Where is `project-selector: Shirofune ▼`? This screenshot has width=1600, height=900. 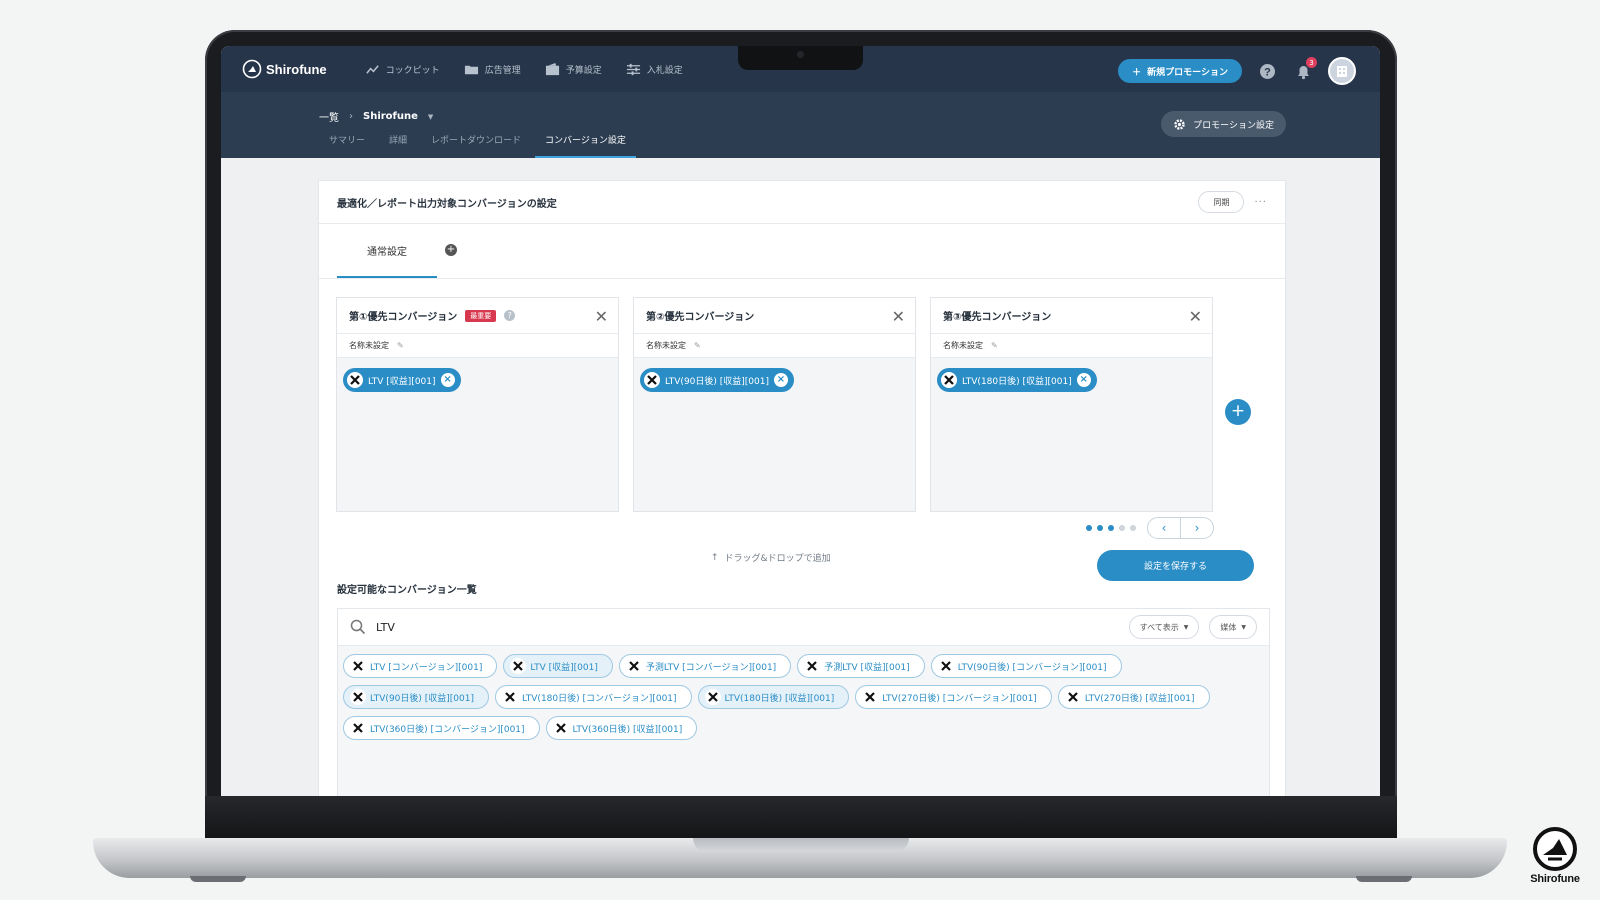
project-selector: Shirofune ▼ is located at coordinates (398, 116).